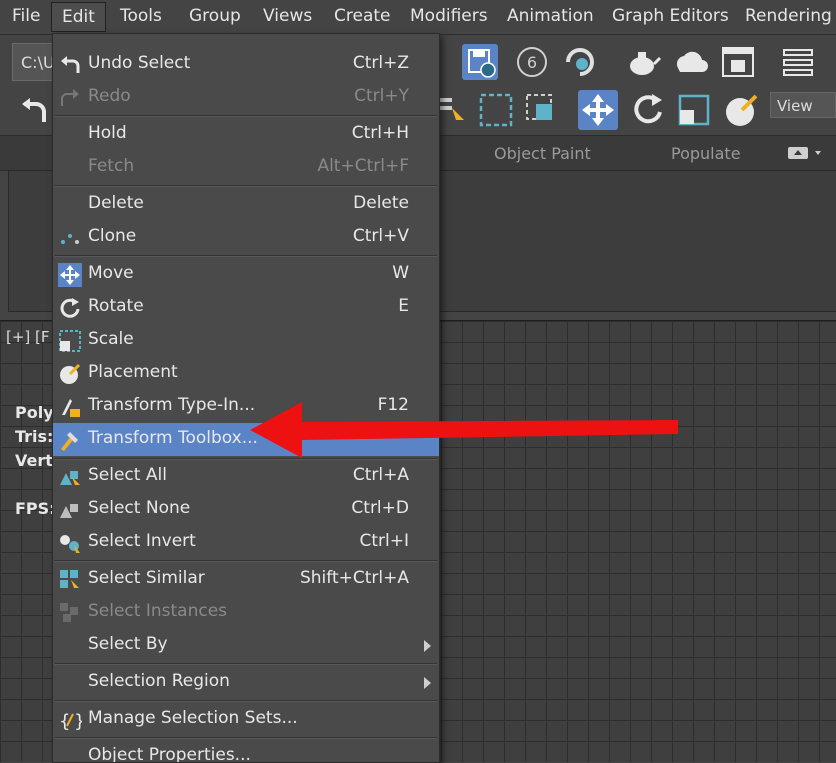  I want to click on history-clock-icon, so click(580, 62).